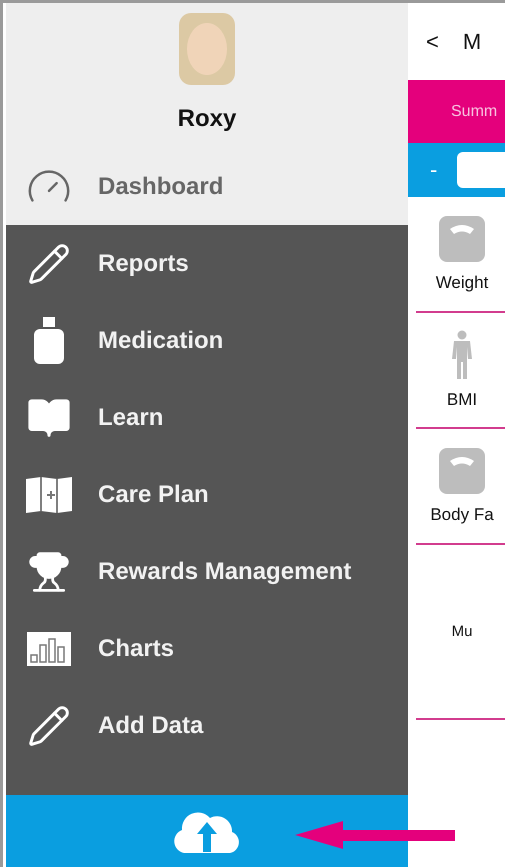 The height and width of the screenshot is (867, 505). What do you see at coordinates (49, 572) in the screenshot?
I see `trophy-icon` at bounding box center [49, 572].